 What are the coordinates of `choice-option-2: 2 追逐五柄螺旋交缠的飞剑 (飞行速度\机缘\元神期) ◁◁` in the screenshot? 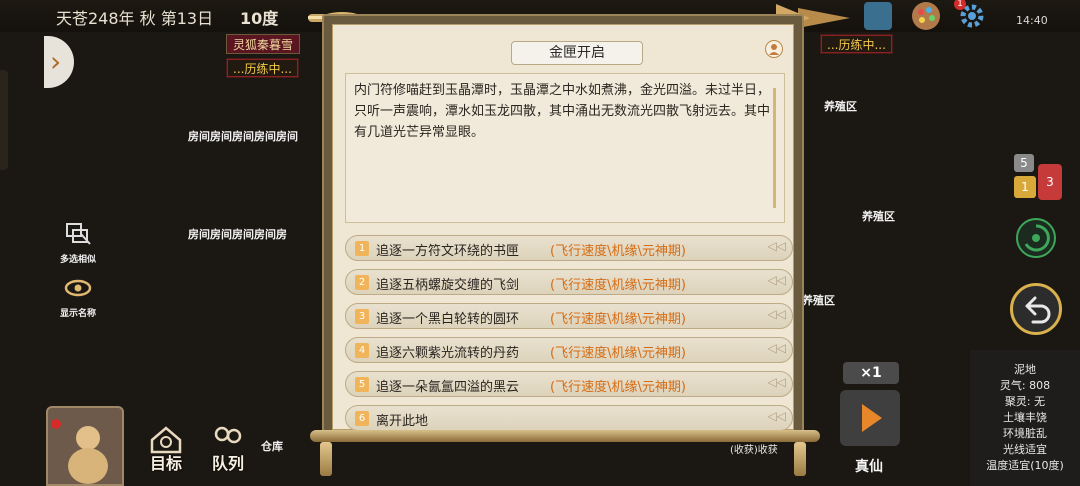 It's located at (569, 282).